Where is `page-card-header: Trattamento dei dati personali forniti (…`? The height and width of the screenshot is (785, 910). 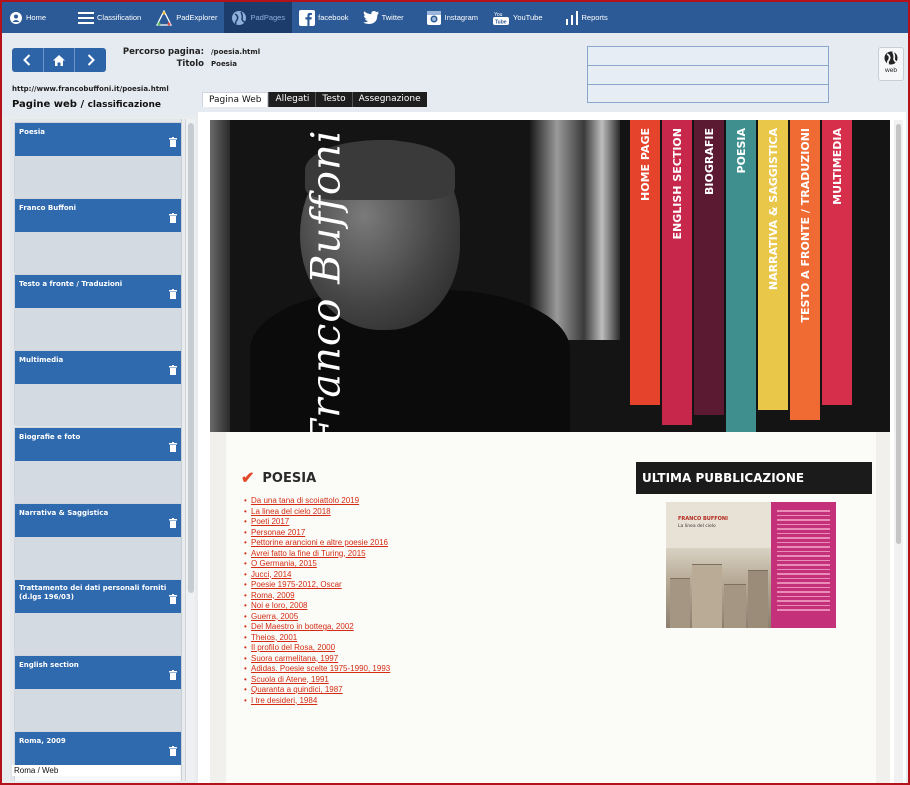 page-card-header: Trattamento dei dati personali forniti (… is located at coordinates (98, 596).